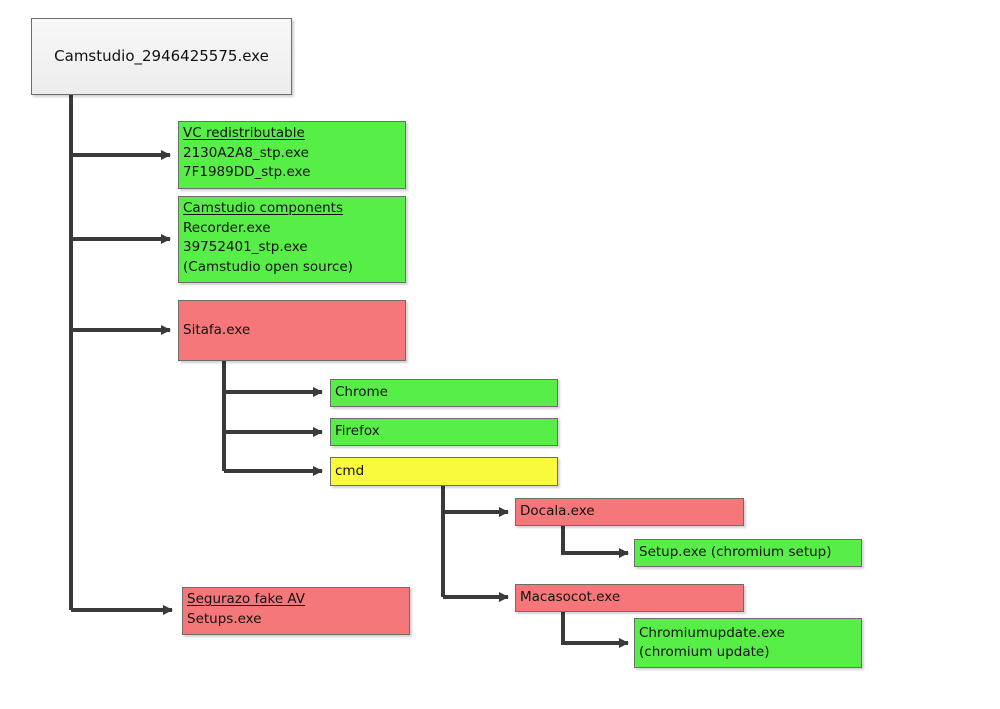 Image resolution: width=1000 pixels, height=709 pixels. Describe the element at coordinates (217, 329) in the screenshot. I see `node-label: Sitafa.exe` at that location.